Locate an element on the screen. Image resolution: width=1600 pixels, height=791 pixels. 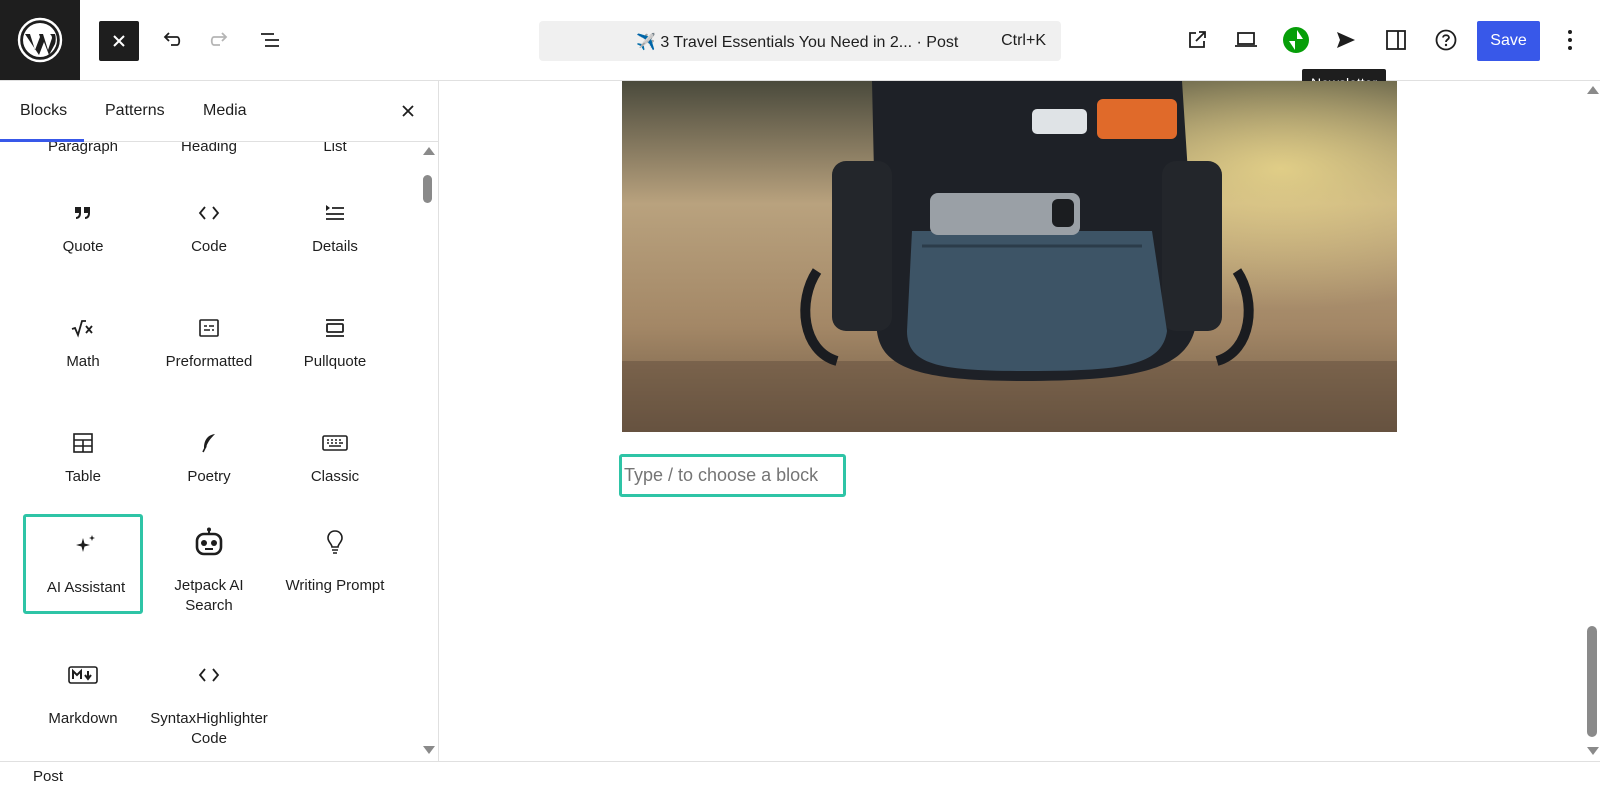
block-poetry: Poetry is located at coordinates (209, 451).